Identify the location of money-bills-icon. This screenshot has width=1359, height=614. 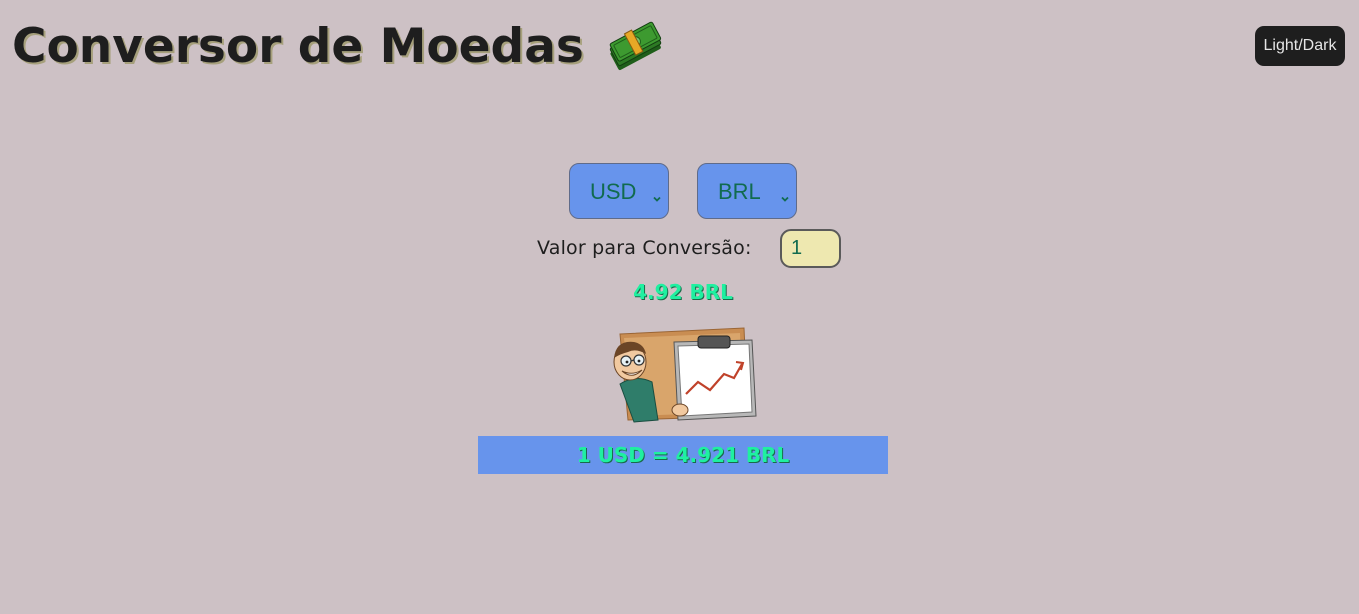
(636, 47).